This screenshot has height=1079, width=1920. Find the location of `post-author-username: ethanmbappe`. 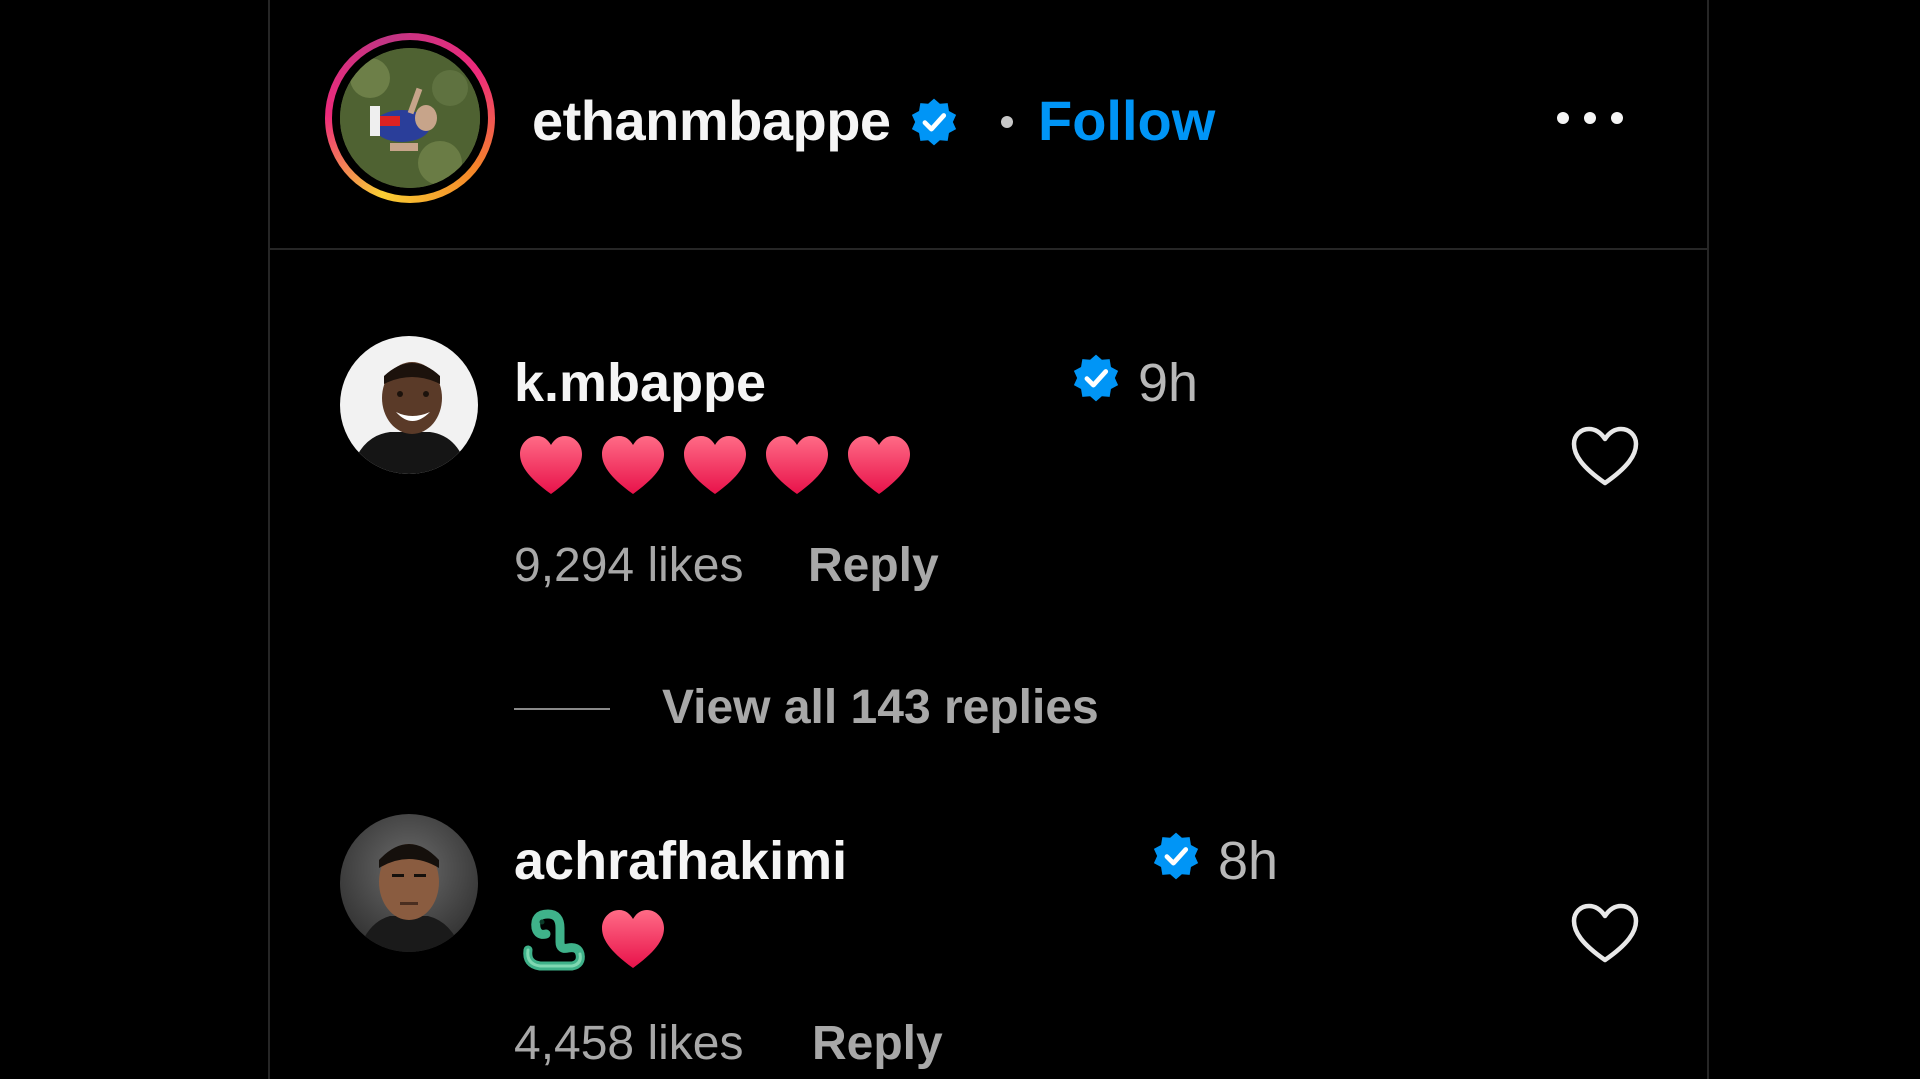

post-author-username: ethanmbappe is located at coordinates (711, 120).